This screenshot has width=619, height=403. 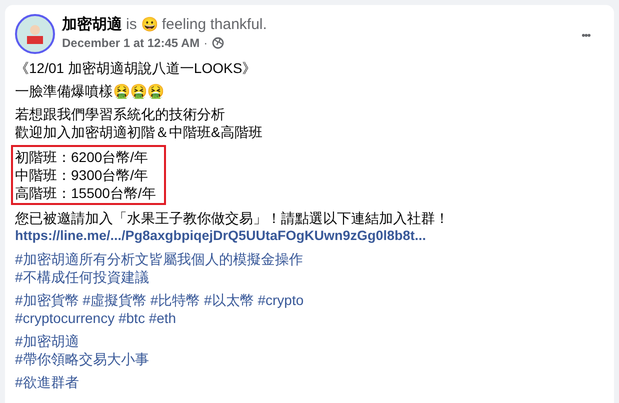 I want to click on hashtag-line: #欲進群者, so click(x=309, y=382).